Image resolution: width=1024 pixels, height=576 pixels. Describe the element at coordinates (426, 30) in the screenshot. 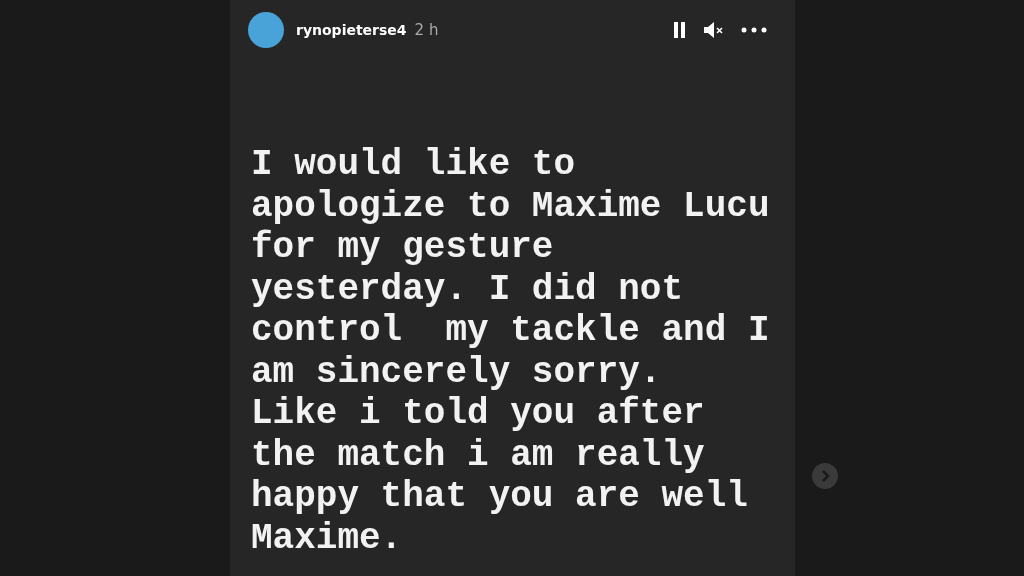

I see `post-time: 2 h` at that location.